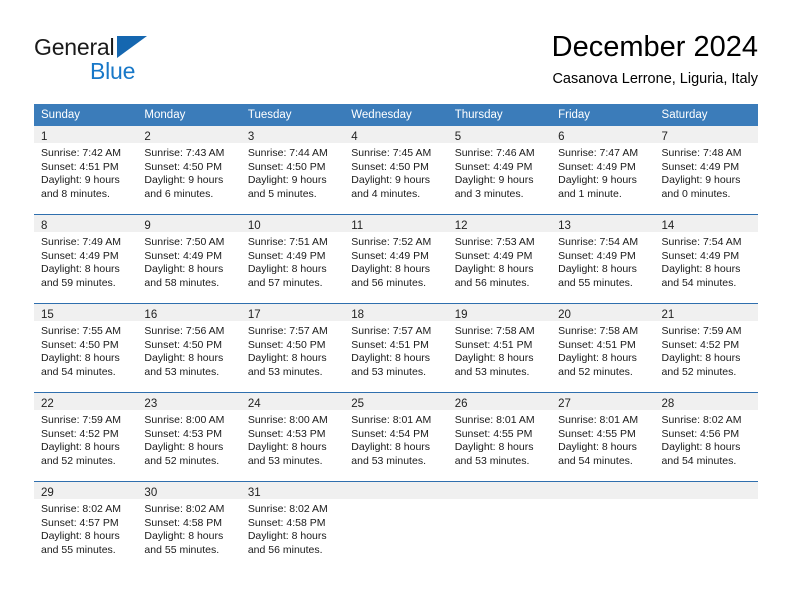  Describe the element at coordinates (86, 115) in the screenshot. I see `weekday-header-sunday: Sunday` at that location.